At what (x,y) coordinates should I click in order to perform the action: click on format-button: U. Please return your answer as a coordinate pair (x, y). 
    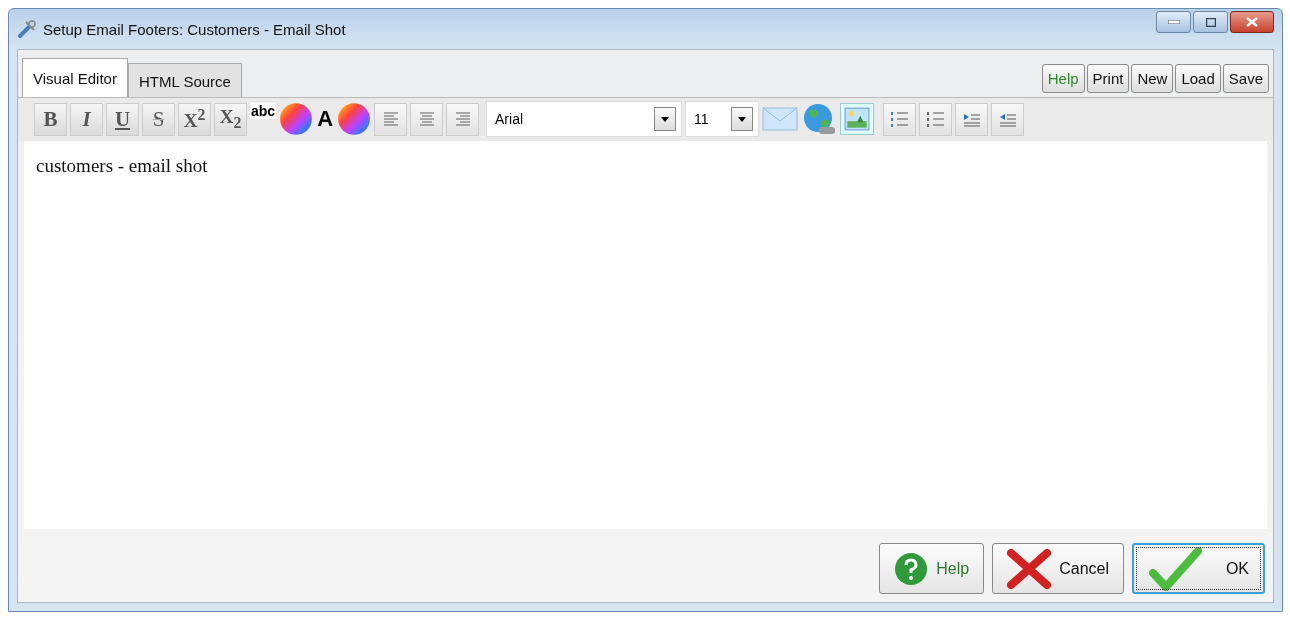
    Looking at the image, I should click on (122, 119).